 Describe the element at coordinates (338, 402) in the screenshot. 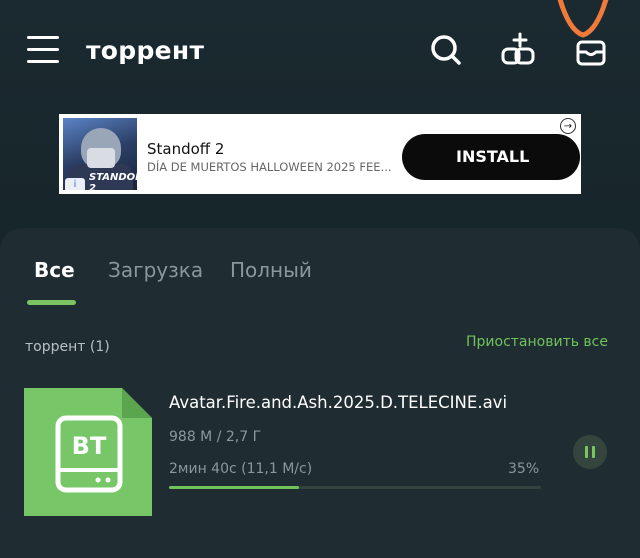

I see `file-name: Avatar.Fire.and.Ash.2025.D.TELECINE.avi` at that location.